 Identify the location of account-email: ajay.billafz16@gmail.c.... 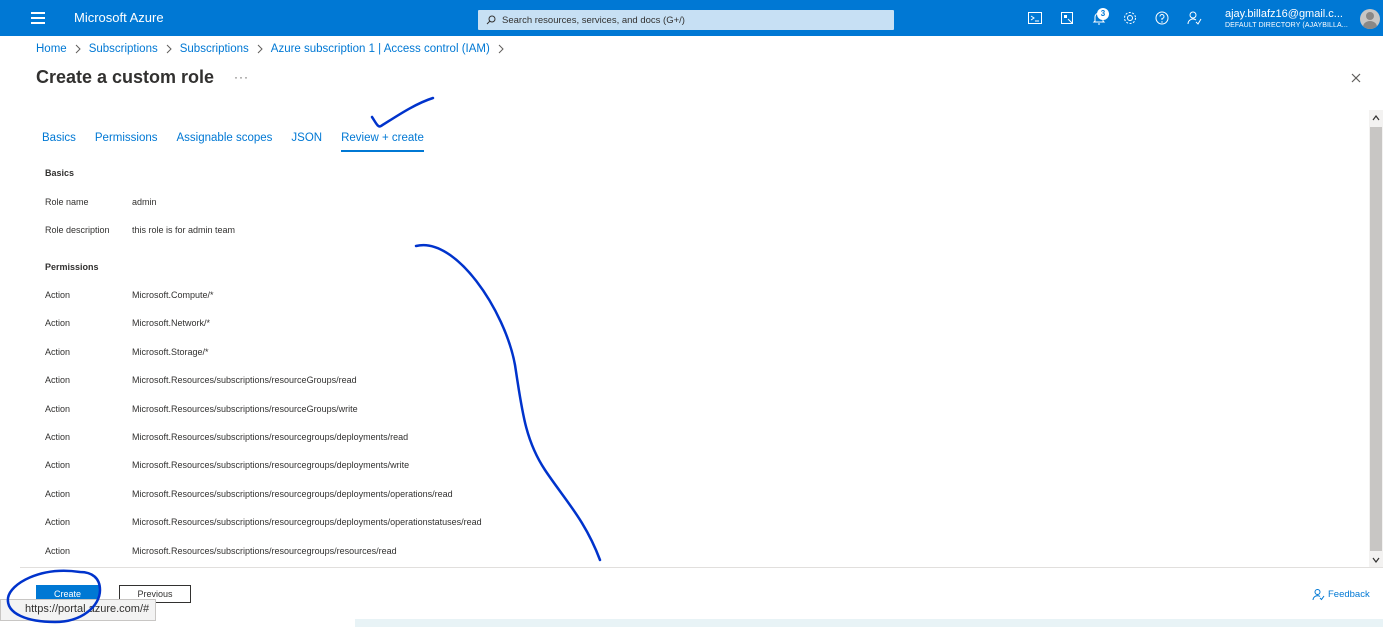
(1284, 14).